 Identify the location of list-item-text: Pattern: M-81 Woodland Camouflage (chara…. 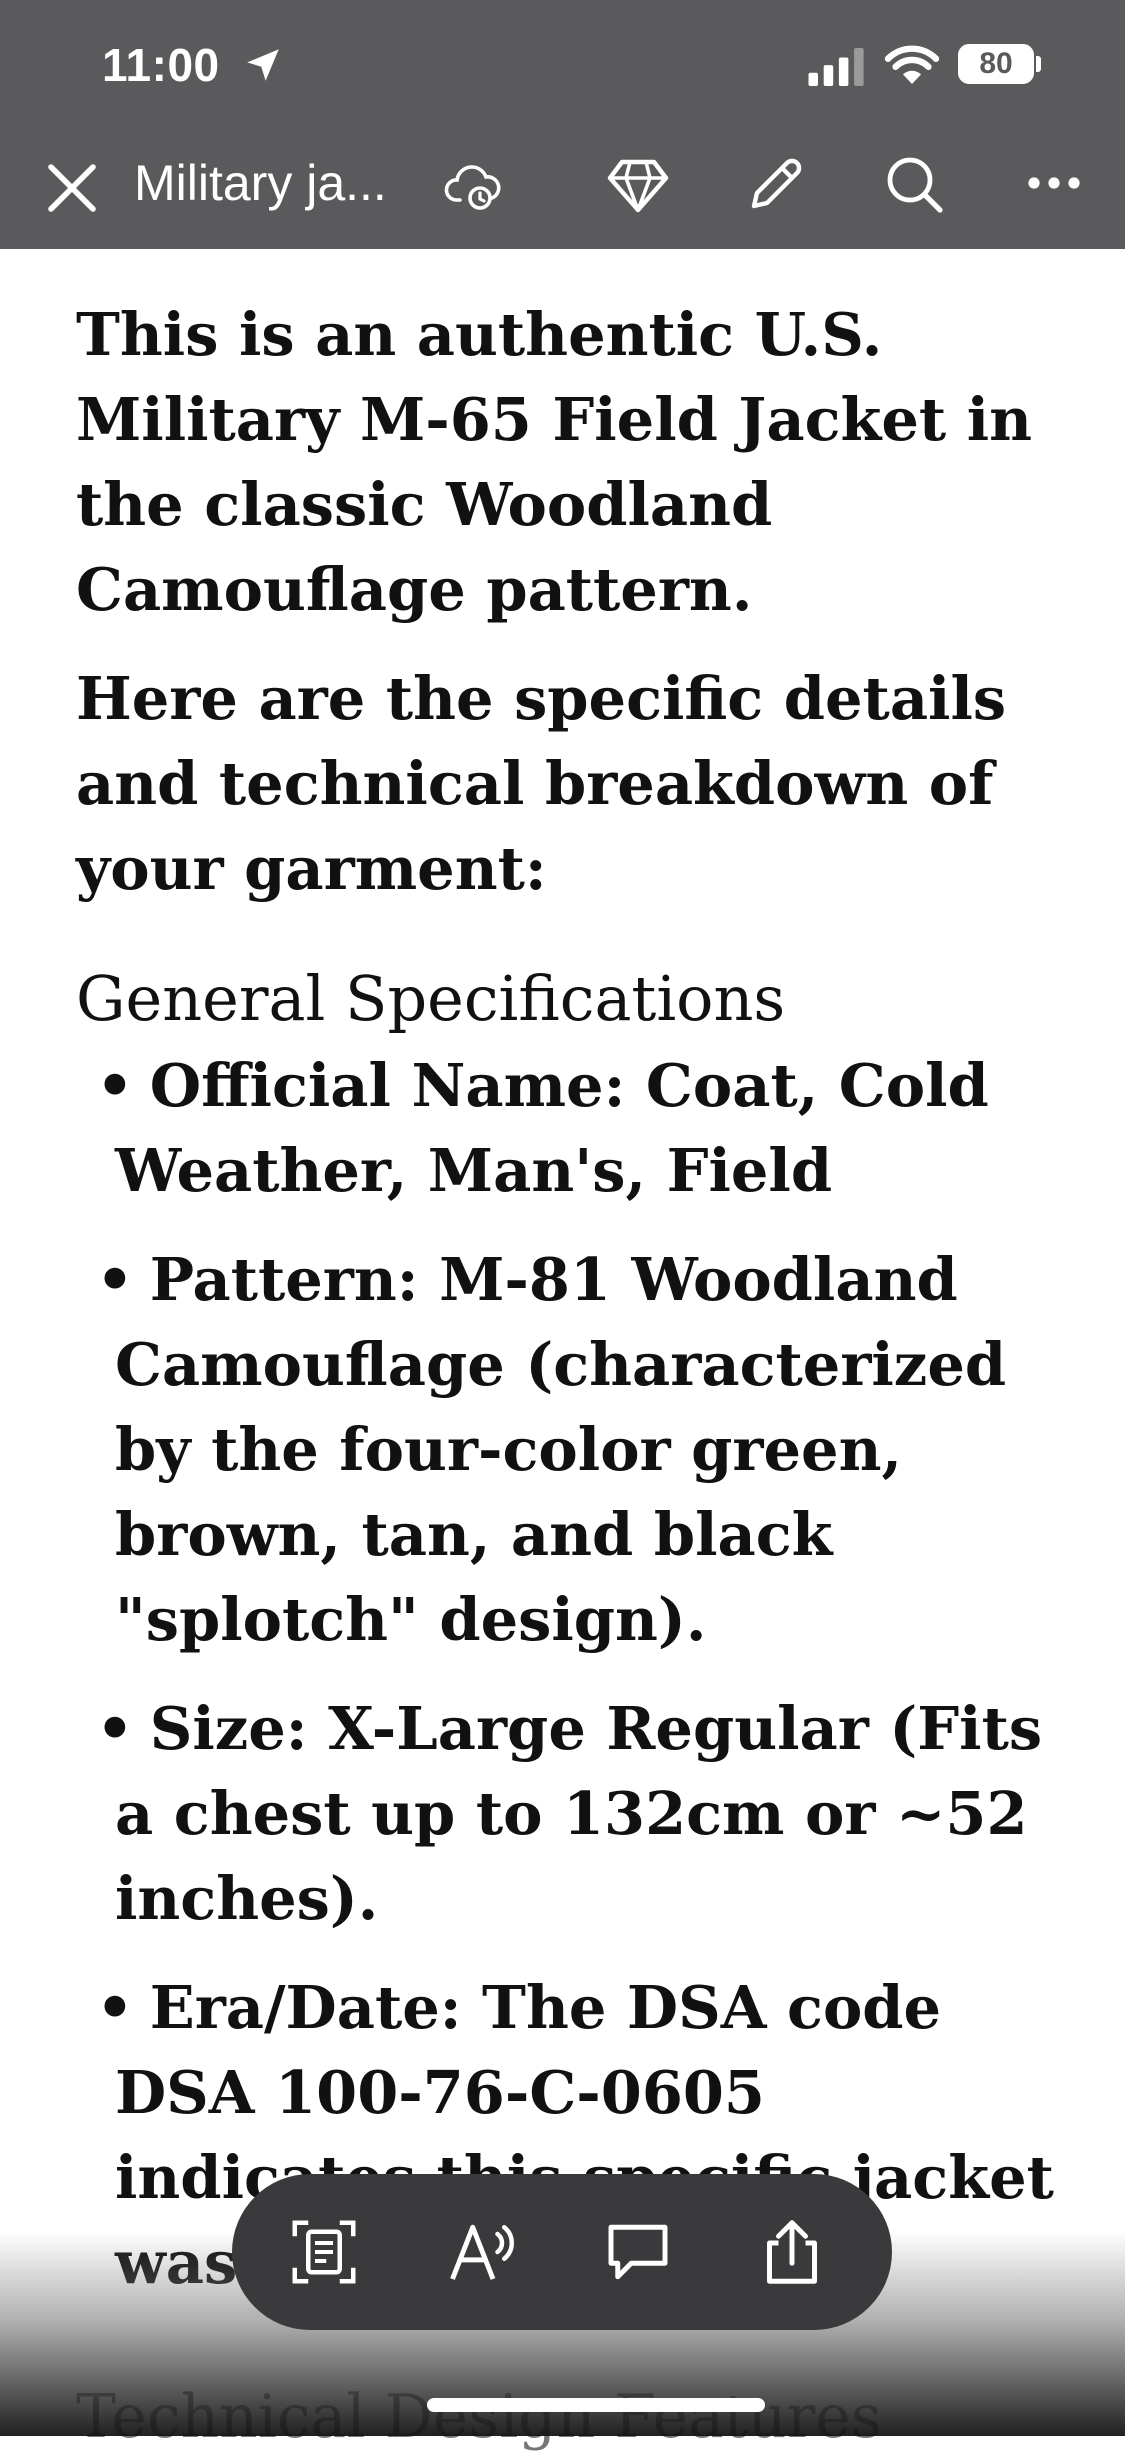
(561, 1449).